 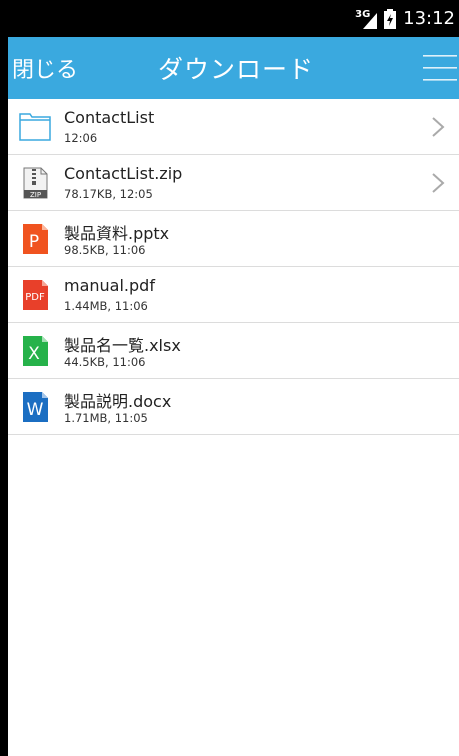 I want to click on file-meta: 78.17KB, 12:05, so click(x=108, y=194).